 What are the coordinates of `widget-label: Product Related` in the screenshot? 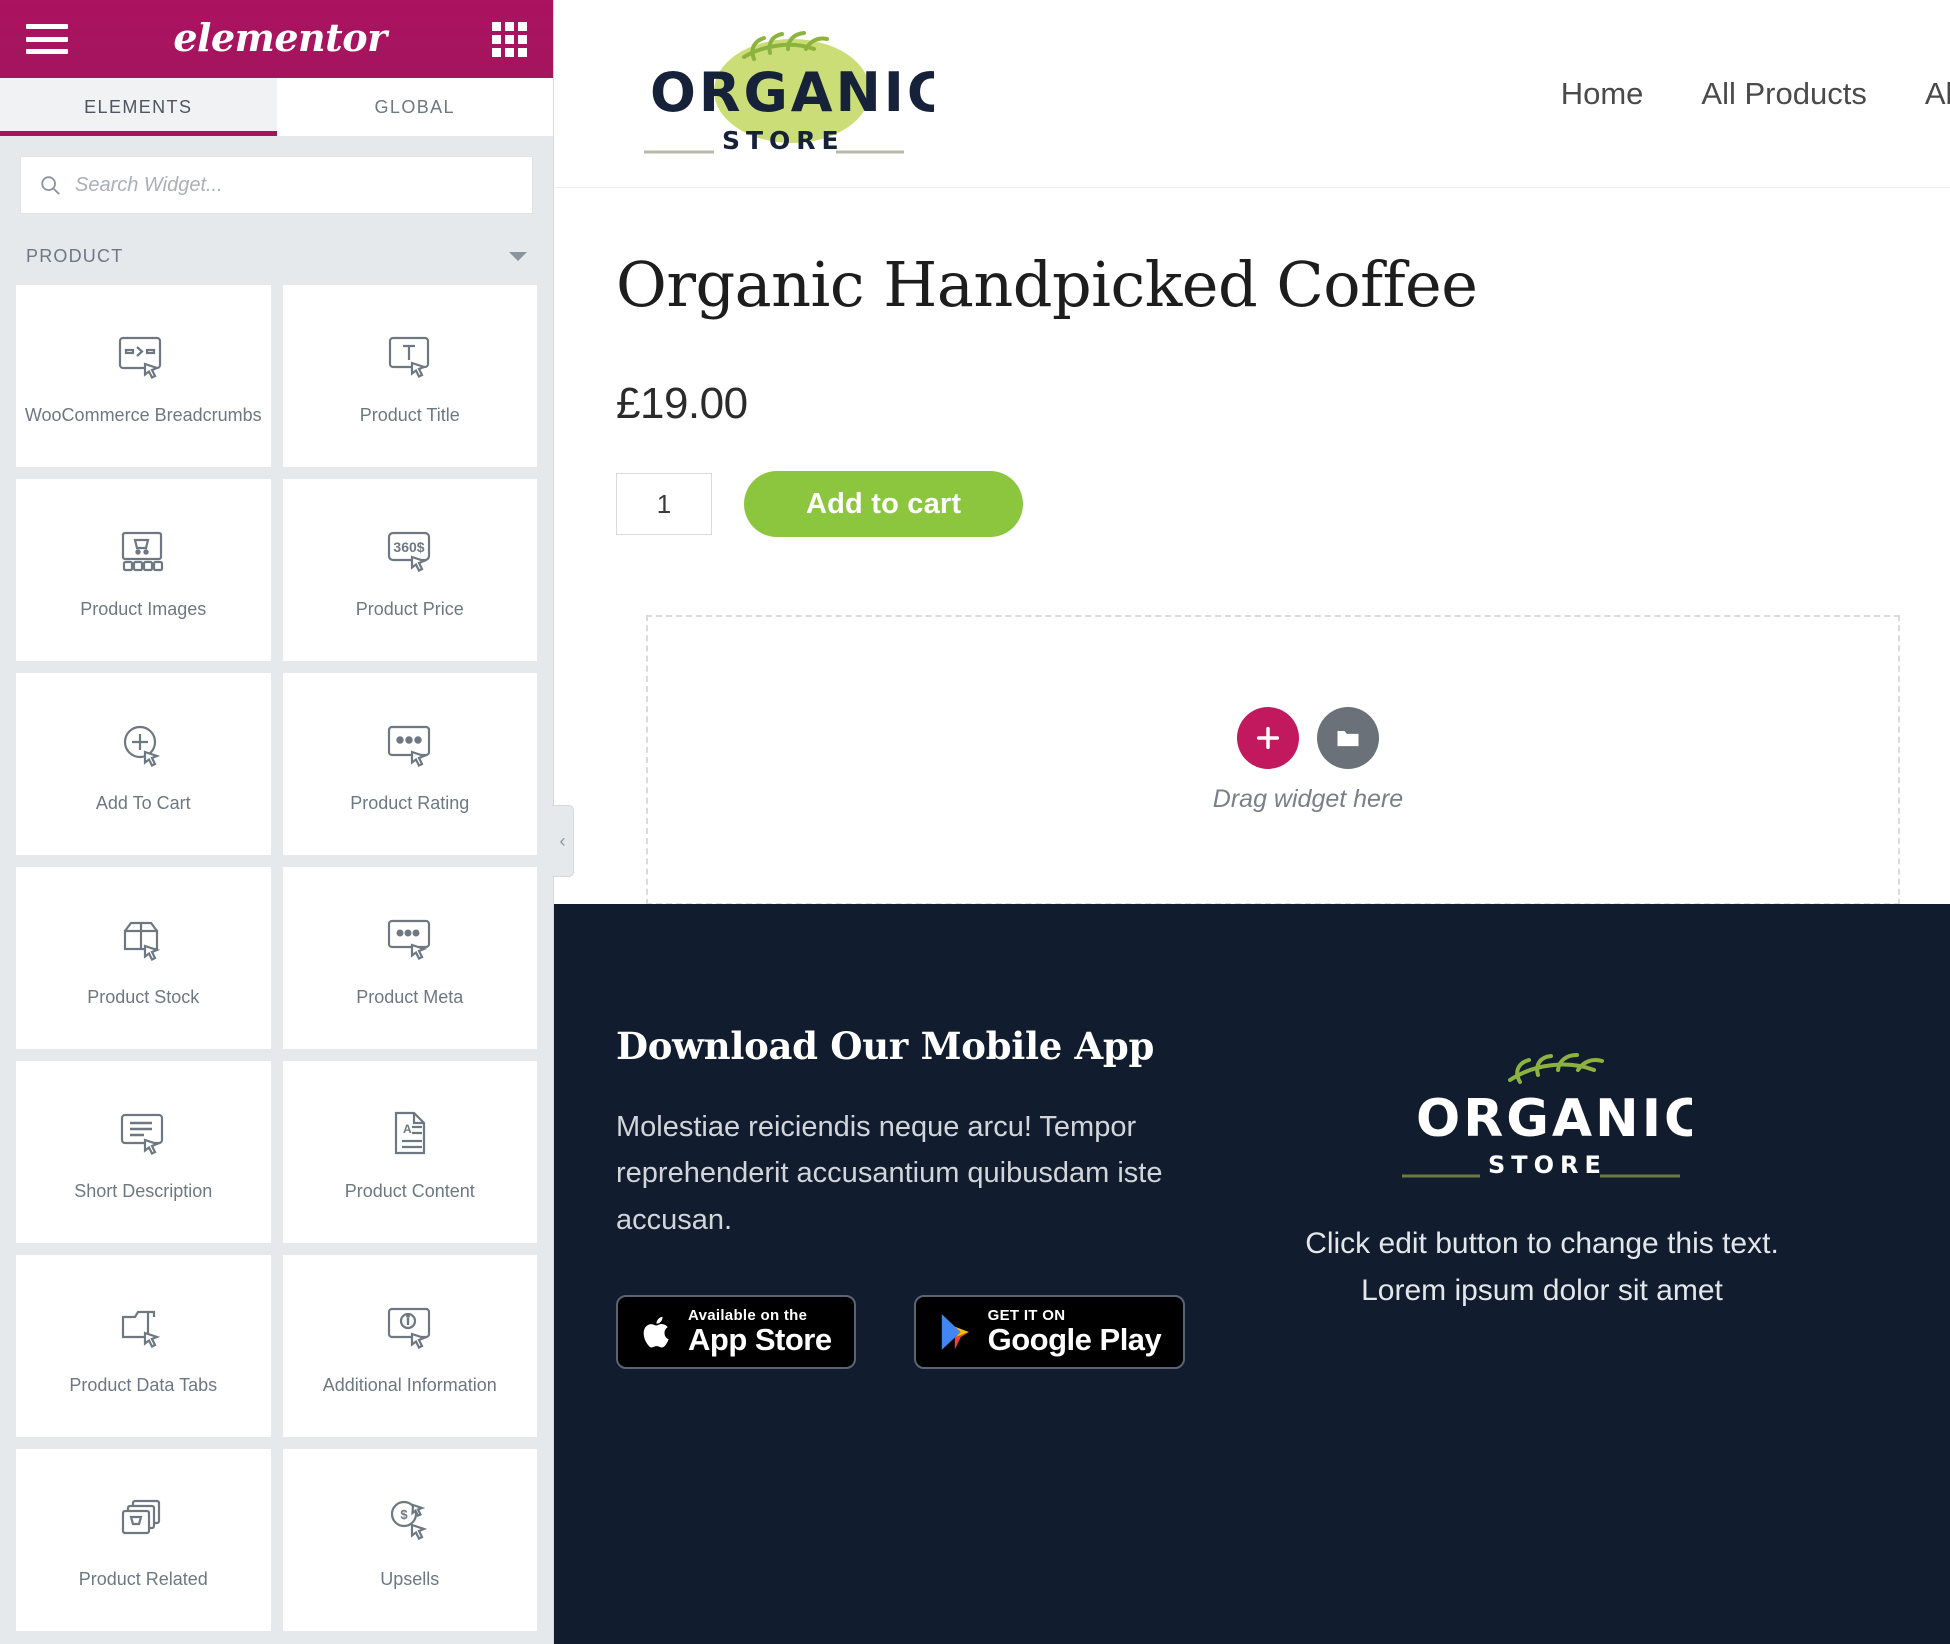 It's located at (143, 1578).